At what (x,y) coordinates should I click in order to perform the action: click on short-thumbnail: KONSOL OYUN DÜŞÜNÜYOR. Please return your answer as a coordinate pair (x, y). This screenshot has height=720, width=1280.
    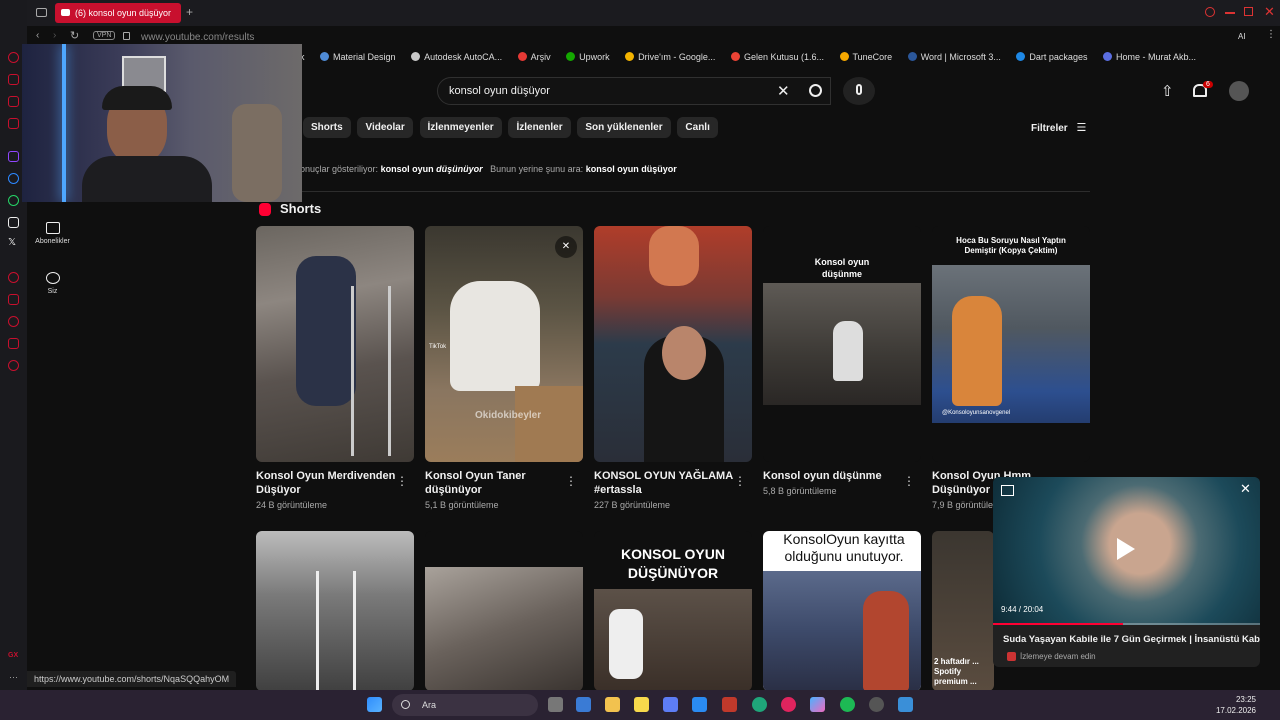
    Looking at the image, I should click on (673, 611).